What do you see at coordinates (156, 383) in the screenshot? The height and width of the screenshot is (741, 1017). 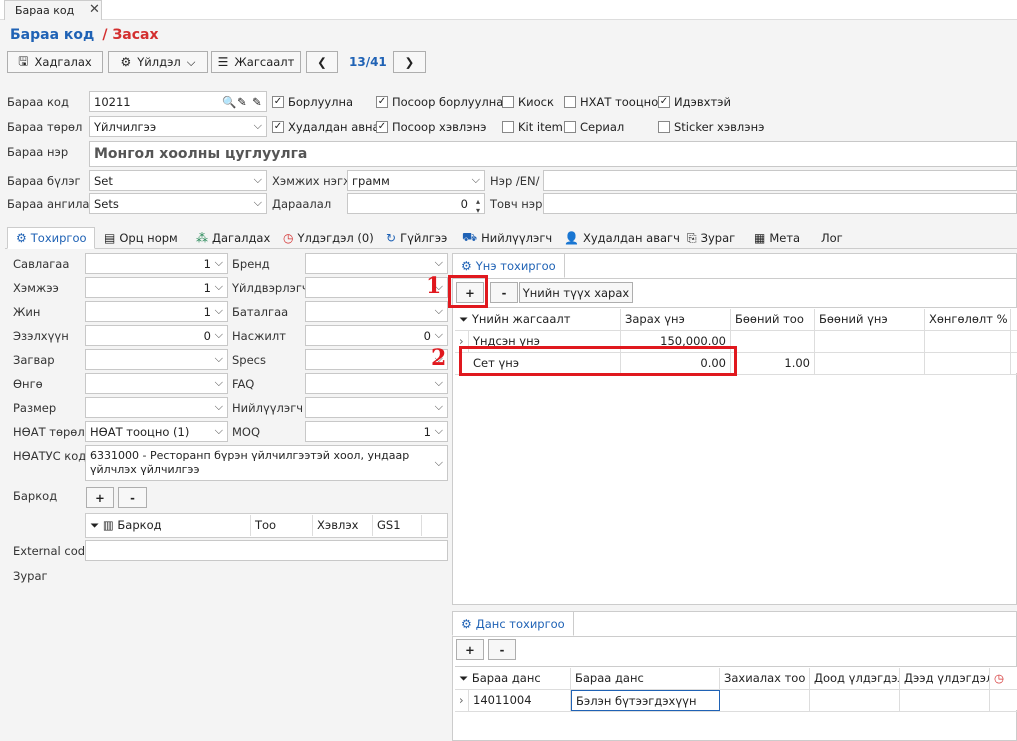 I see `color-select: ⌵` at bounding box center [156, 383].